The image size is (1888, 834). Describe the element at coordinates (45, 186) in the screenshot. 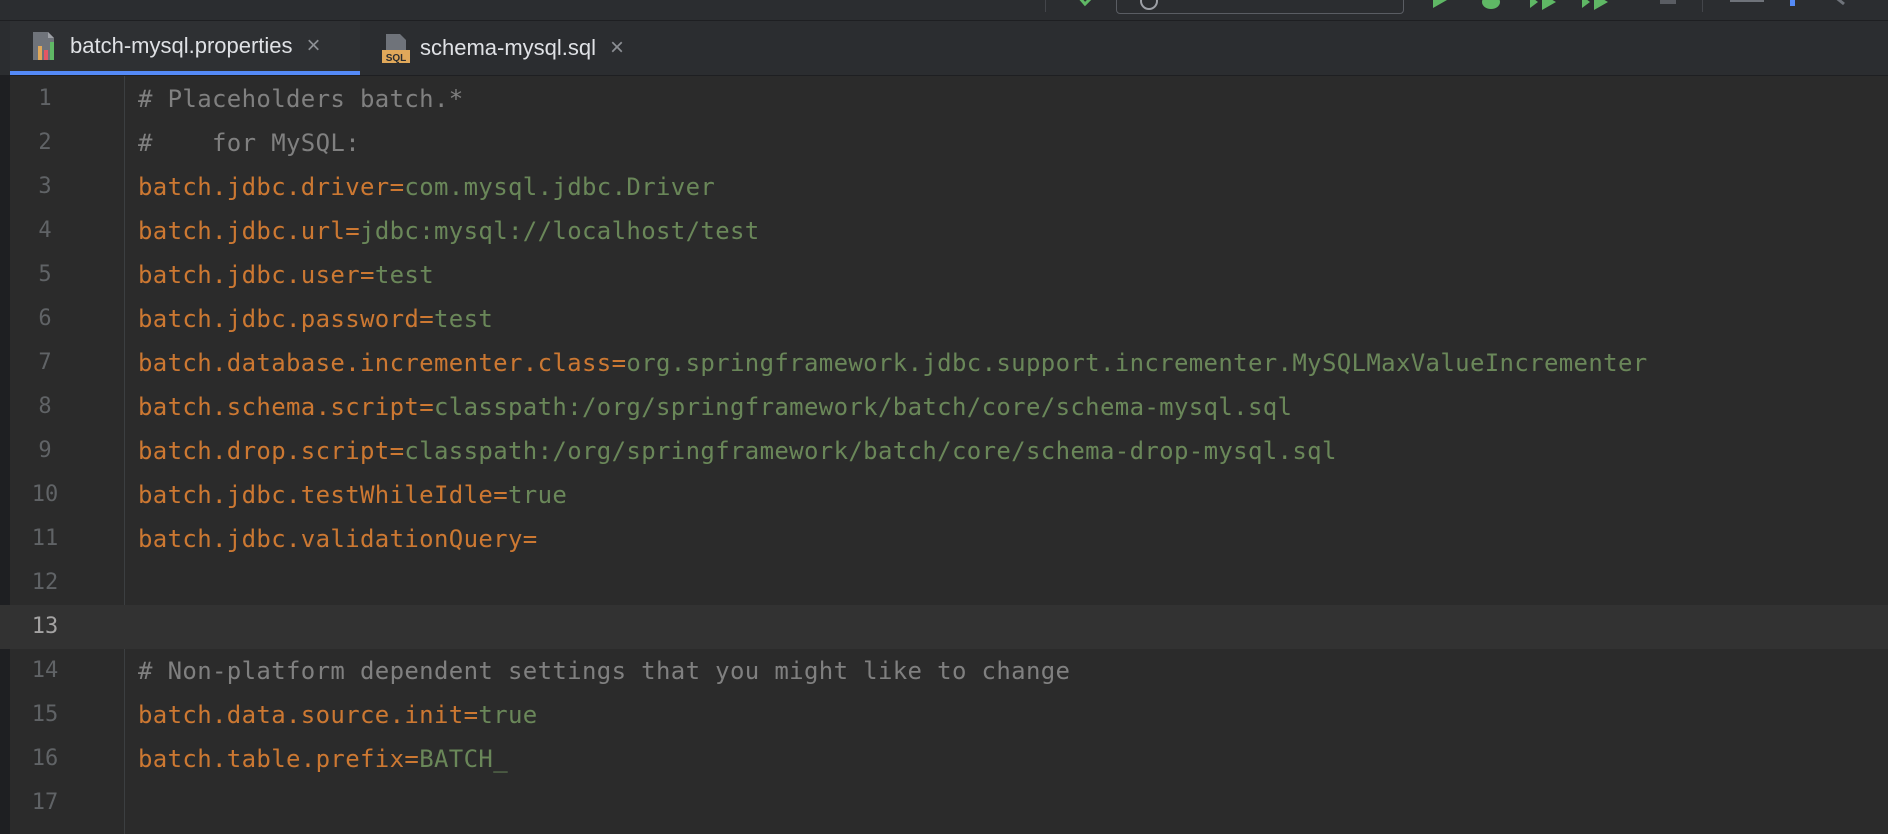

I see `line-number: 3` at that location.